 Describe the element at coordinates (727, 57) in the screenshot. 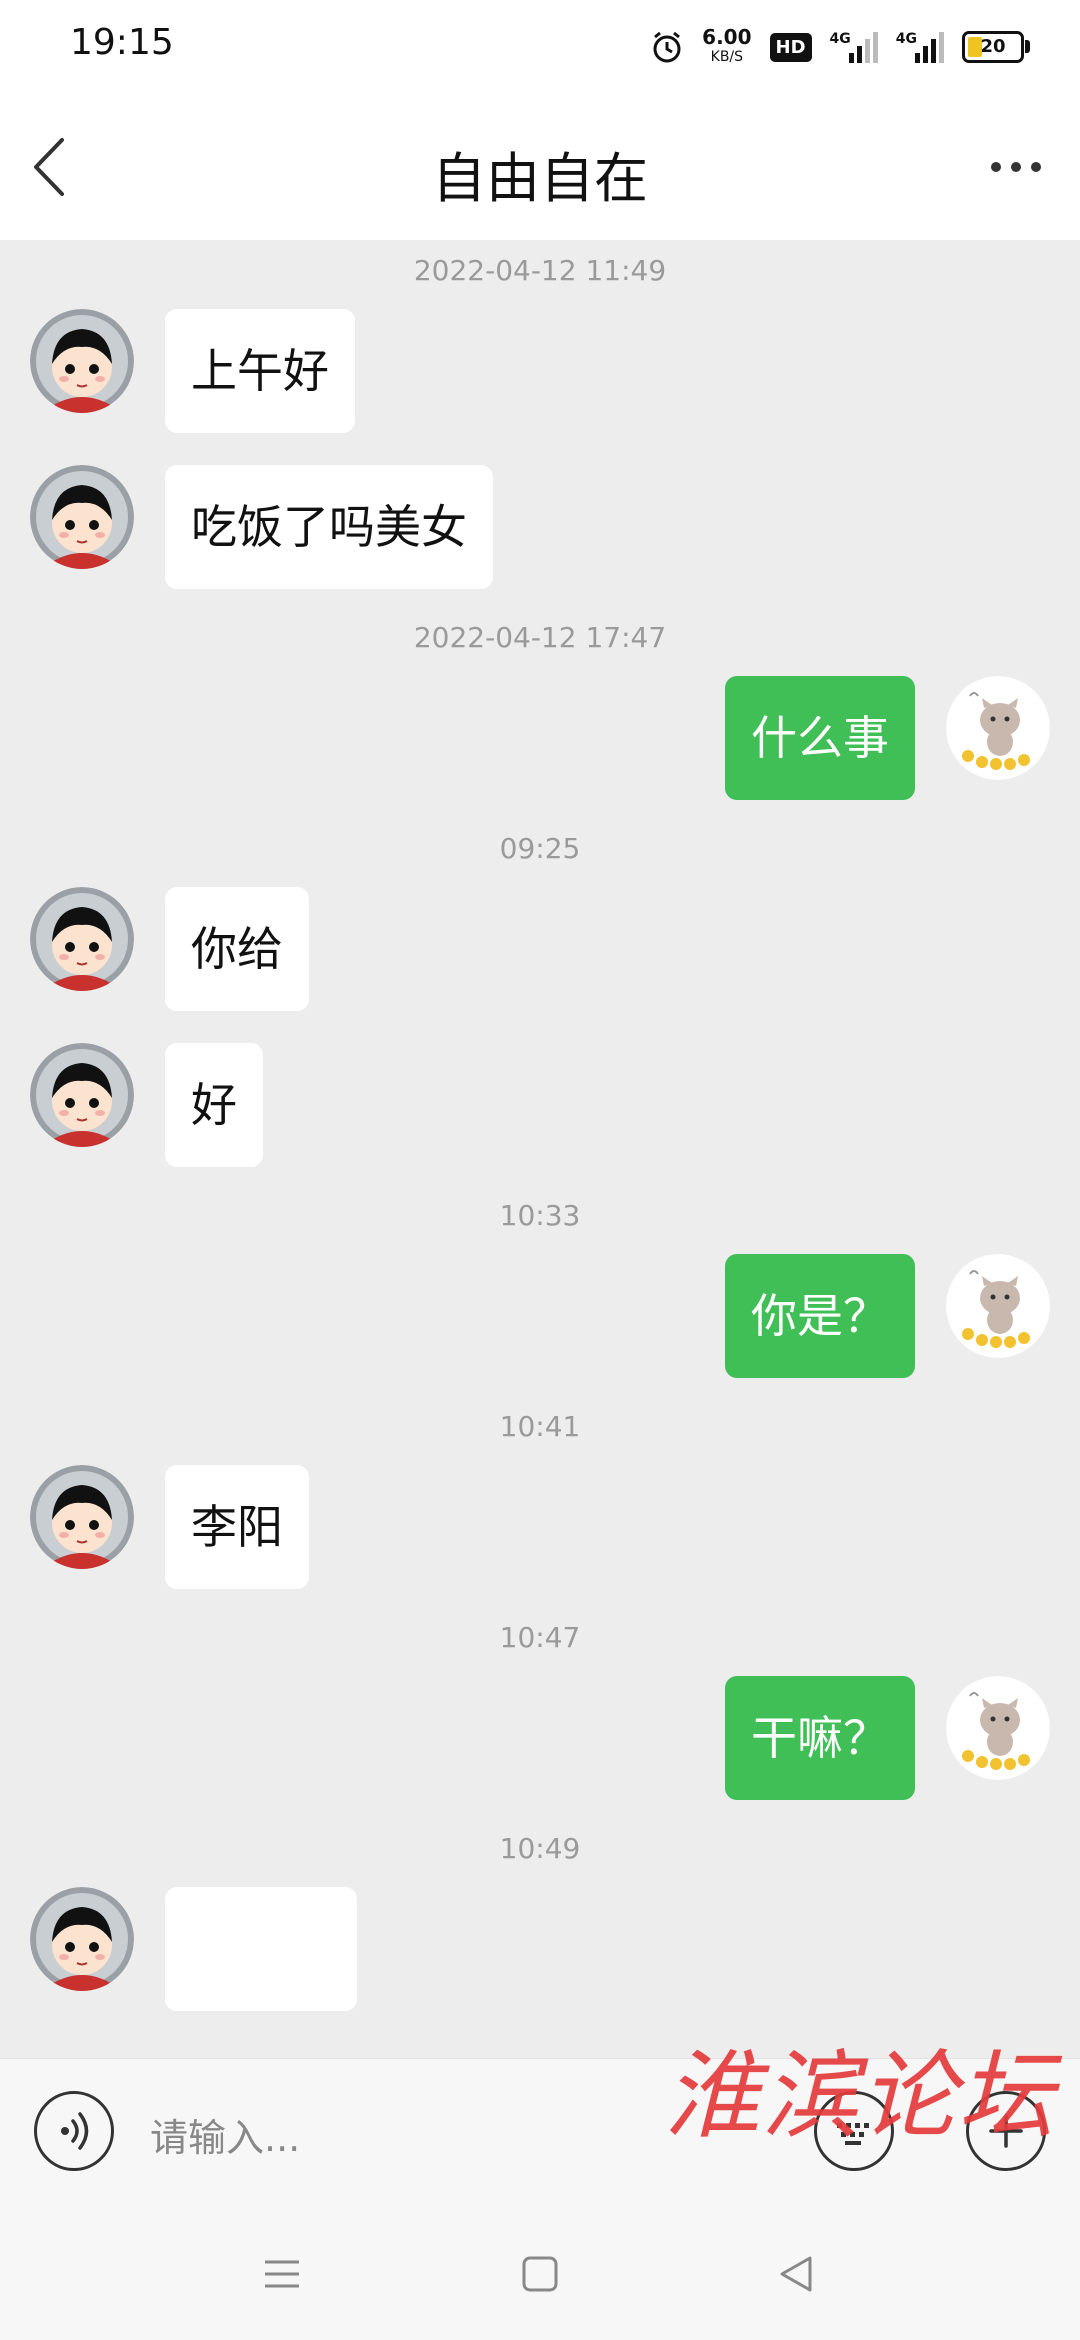

I see `network-speed-unit: KB/S` at that location.